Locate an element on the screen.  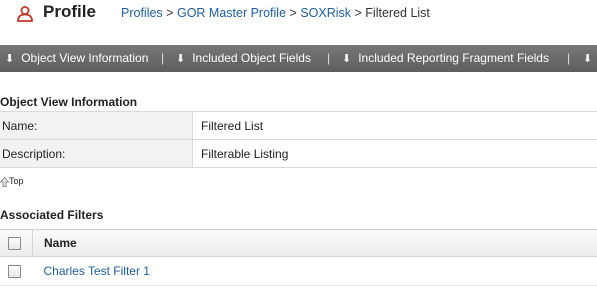
filter-name-cell: Charles Test Filter 1 is located at coordinates (314, 271).